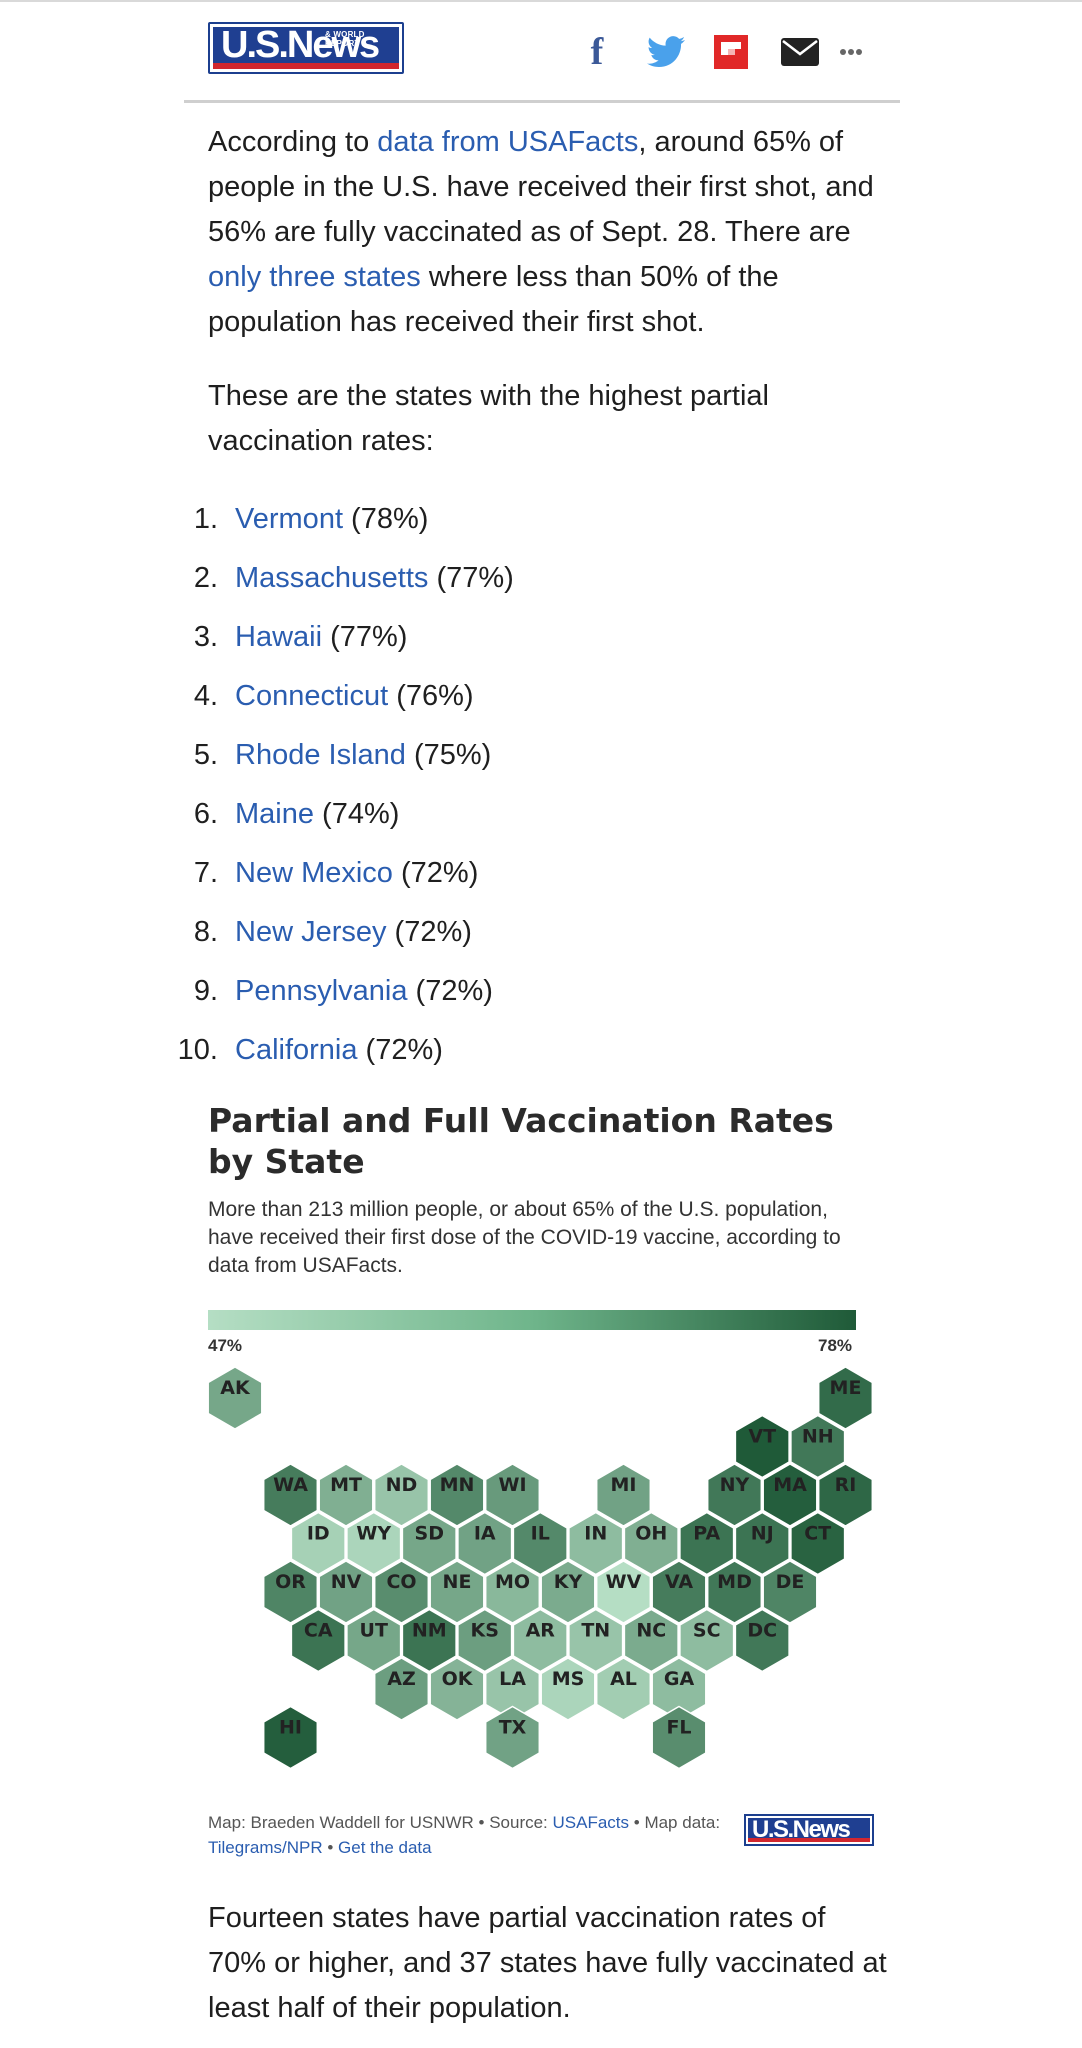 The height and width of the screenshot is (2048, 1082). I want to click on state-label-nv: NV, so click(346, 1582).